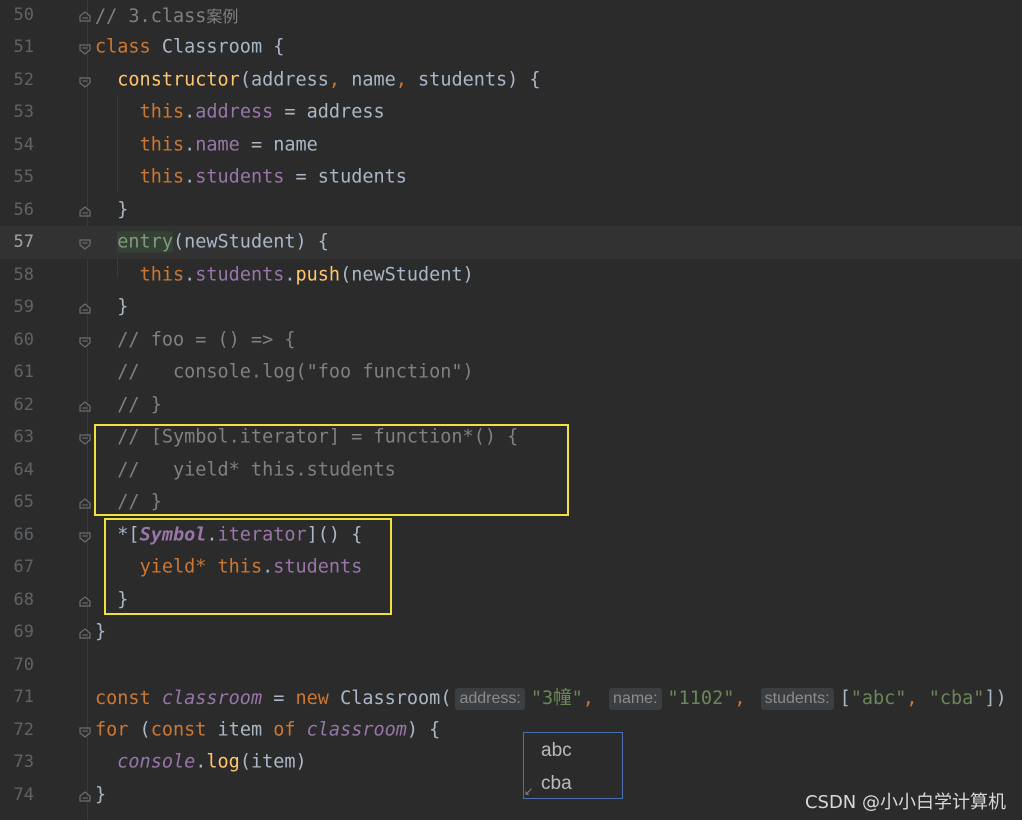  What do you see at coordinates (23, 469) in the screenshot?
I see `line-number: 64` at bounding box center [23, 469].